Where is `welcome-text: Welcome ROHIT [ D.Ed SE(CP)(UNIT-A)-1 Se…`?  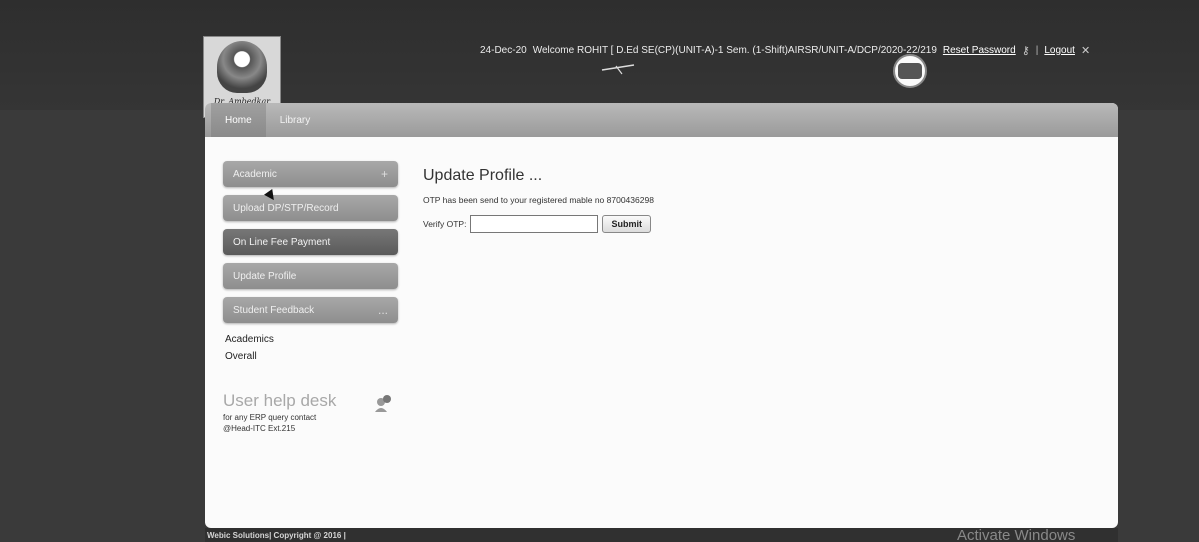 welcome-text: Welcome ROHIT [ D.Ed SE(CP)(UNIT-A)-1 Se… is located at coordinates (734, 50).